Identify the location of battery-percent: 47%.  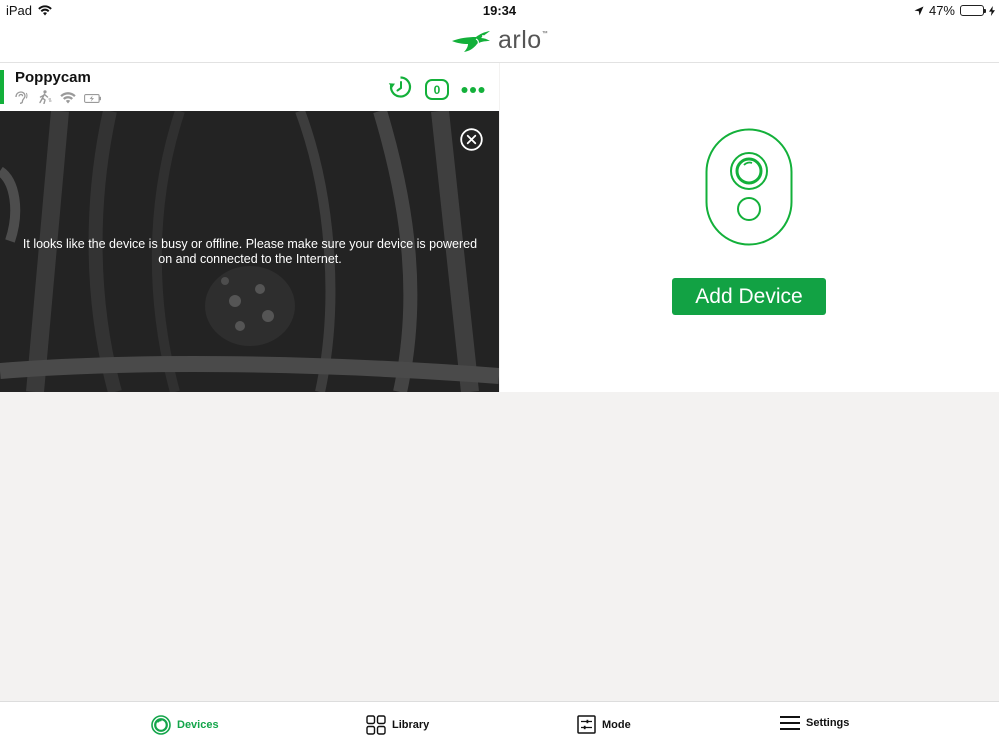
(941, 10).